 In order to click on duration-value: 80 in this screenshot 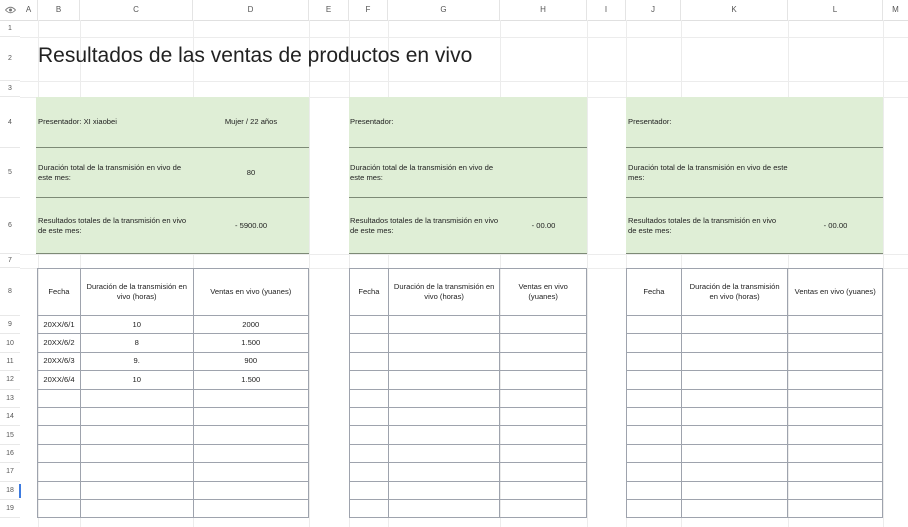, I will do `click(251, 172)`.